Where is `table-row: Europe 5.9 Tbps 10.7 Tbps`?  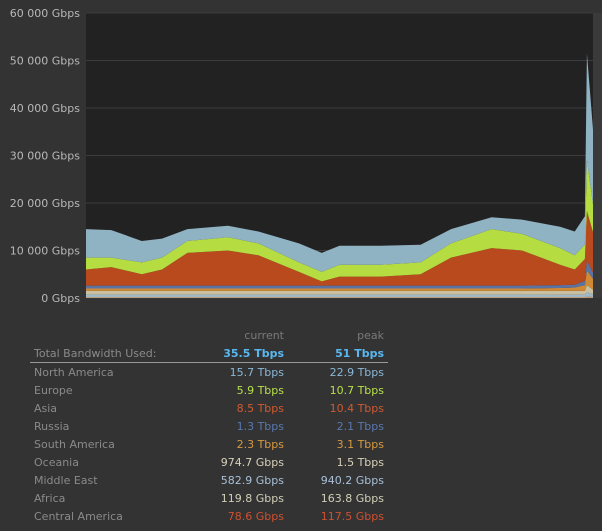
table-row: Europe 5.9 Tbps 10.7 Tbps is located at coordinates (209, 390).